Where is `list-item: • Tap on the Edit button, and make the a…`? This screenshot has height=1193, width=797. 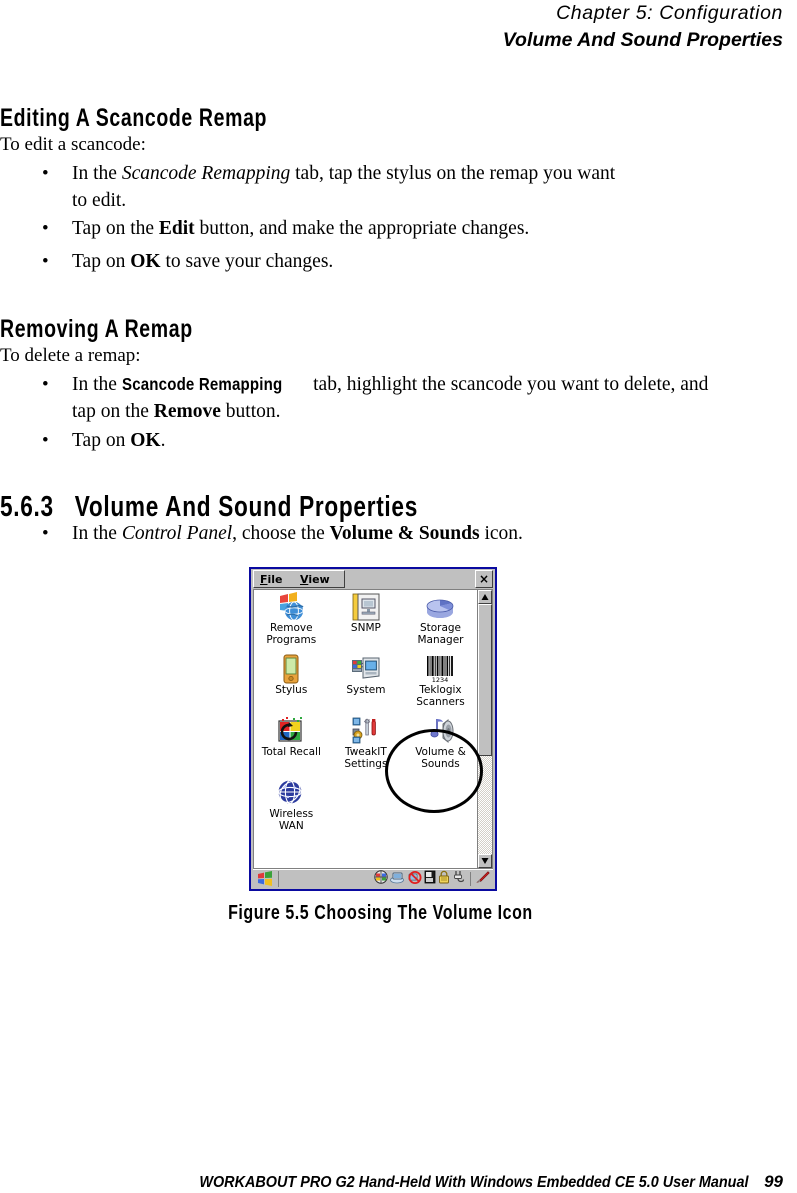 list-item: • Tap on the Edit button, and make the a… is located at coordinates (380, 229).